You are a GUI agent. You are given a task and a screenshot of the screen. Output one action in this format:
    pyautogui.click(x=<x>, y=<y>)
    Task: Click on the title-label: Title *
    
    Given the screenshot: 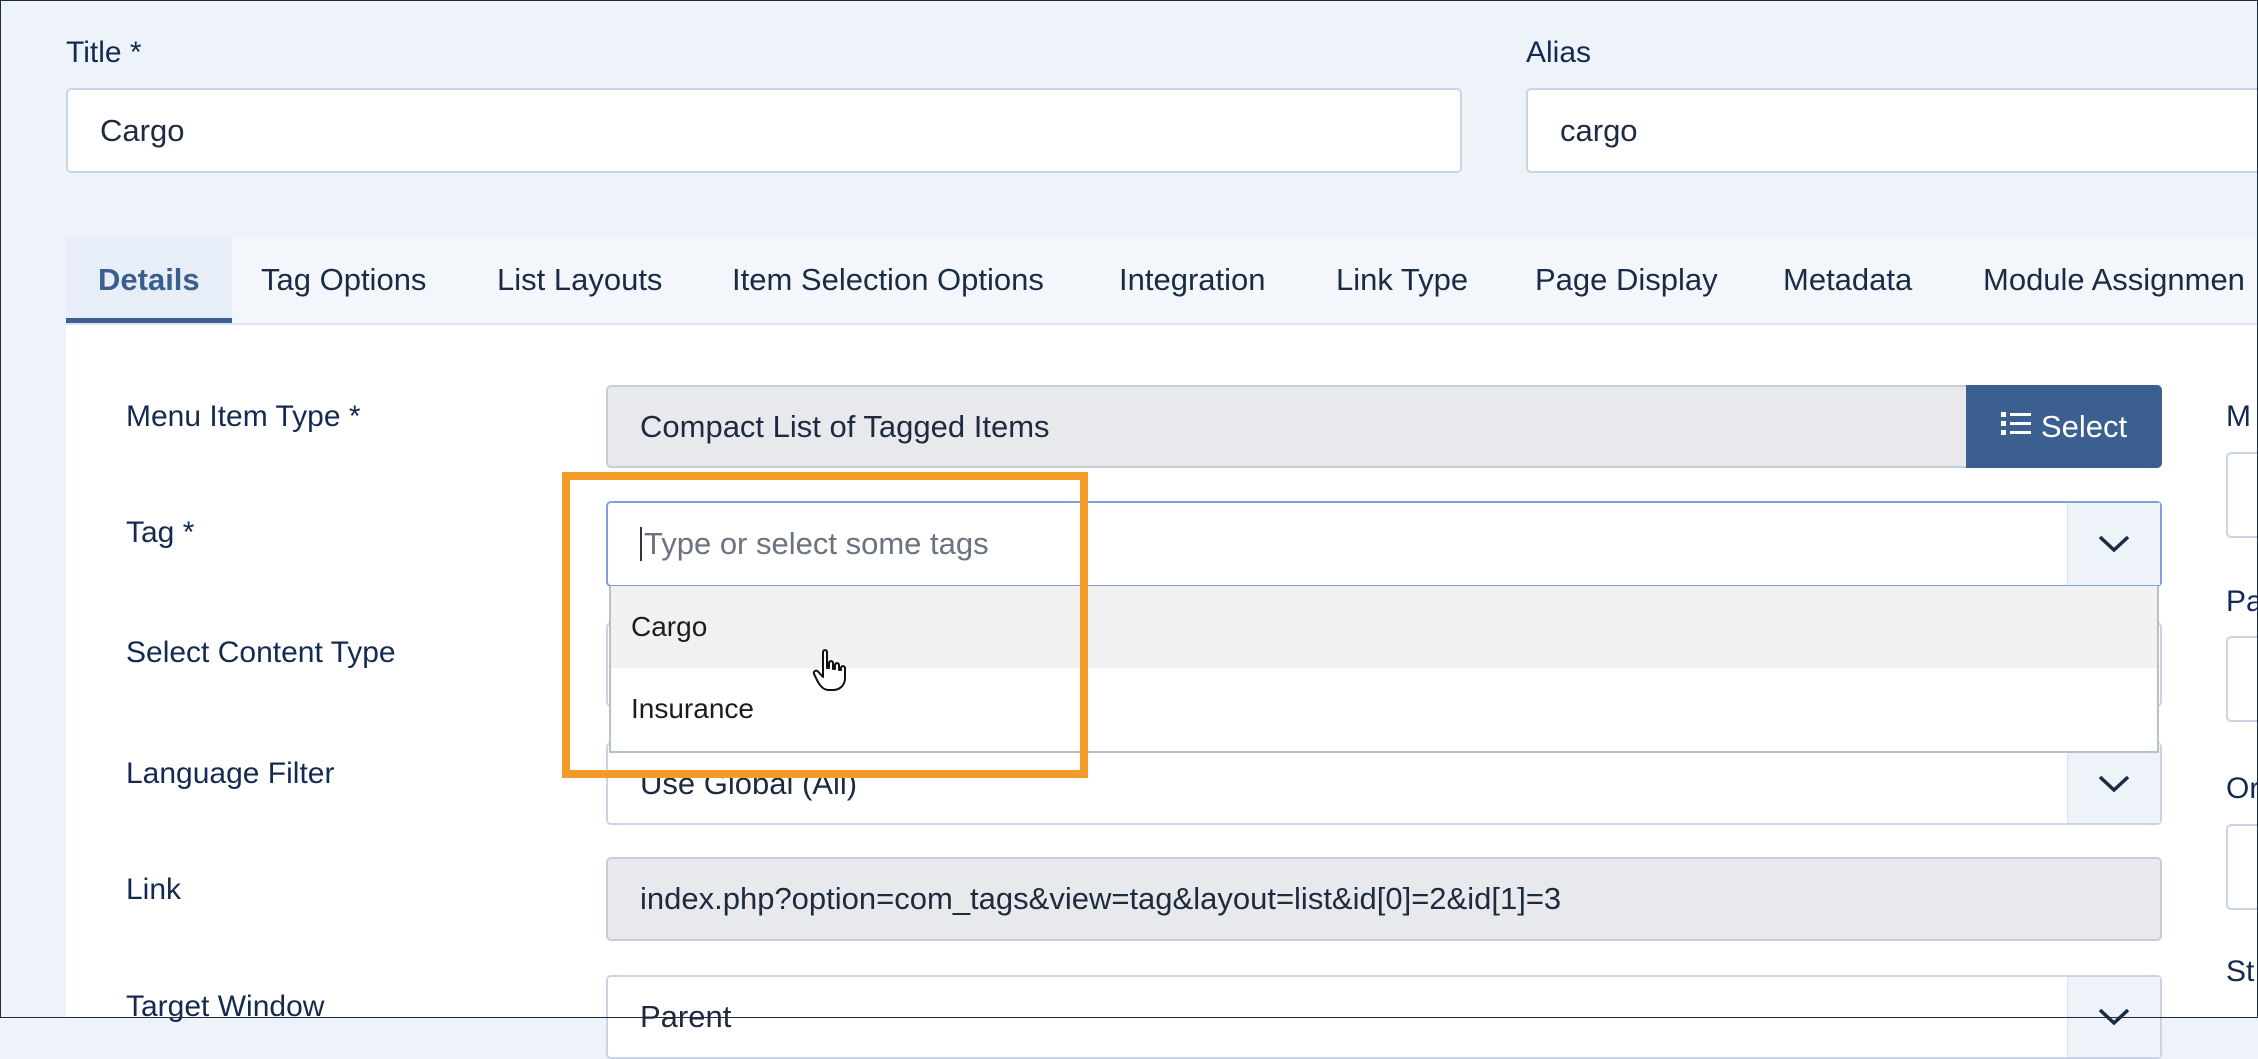 What is the action you would take?
    pyautogui.click(x=104, y=52)
    